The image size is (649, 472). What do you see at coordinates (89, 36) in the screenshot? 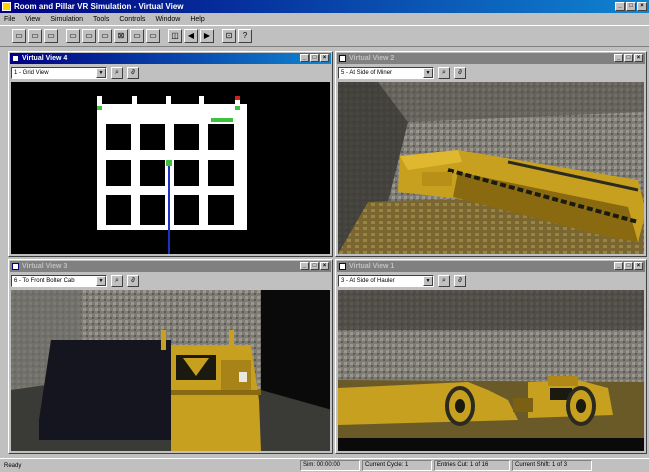
I see `view-2-button: ▭` at bounding box center [89, 36].